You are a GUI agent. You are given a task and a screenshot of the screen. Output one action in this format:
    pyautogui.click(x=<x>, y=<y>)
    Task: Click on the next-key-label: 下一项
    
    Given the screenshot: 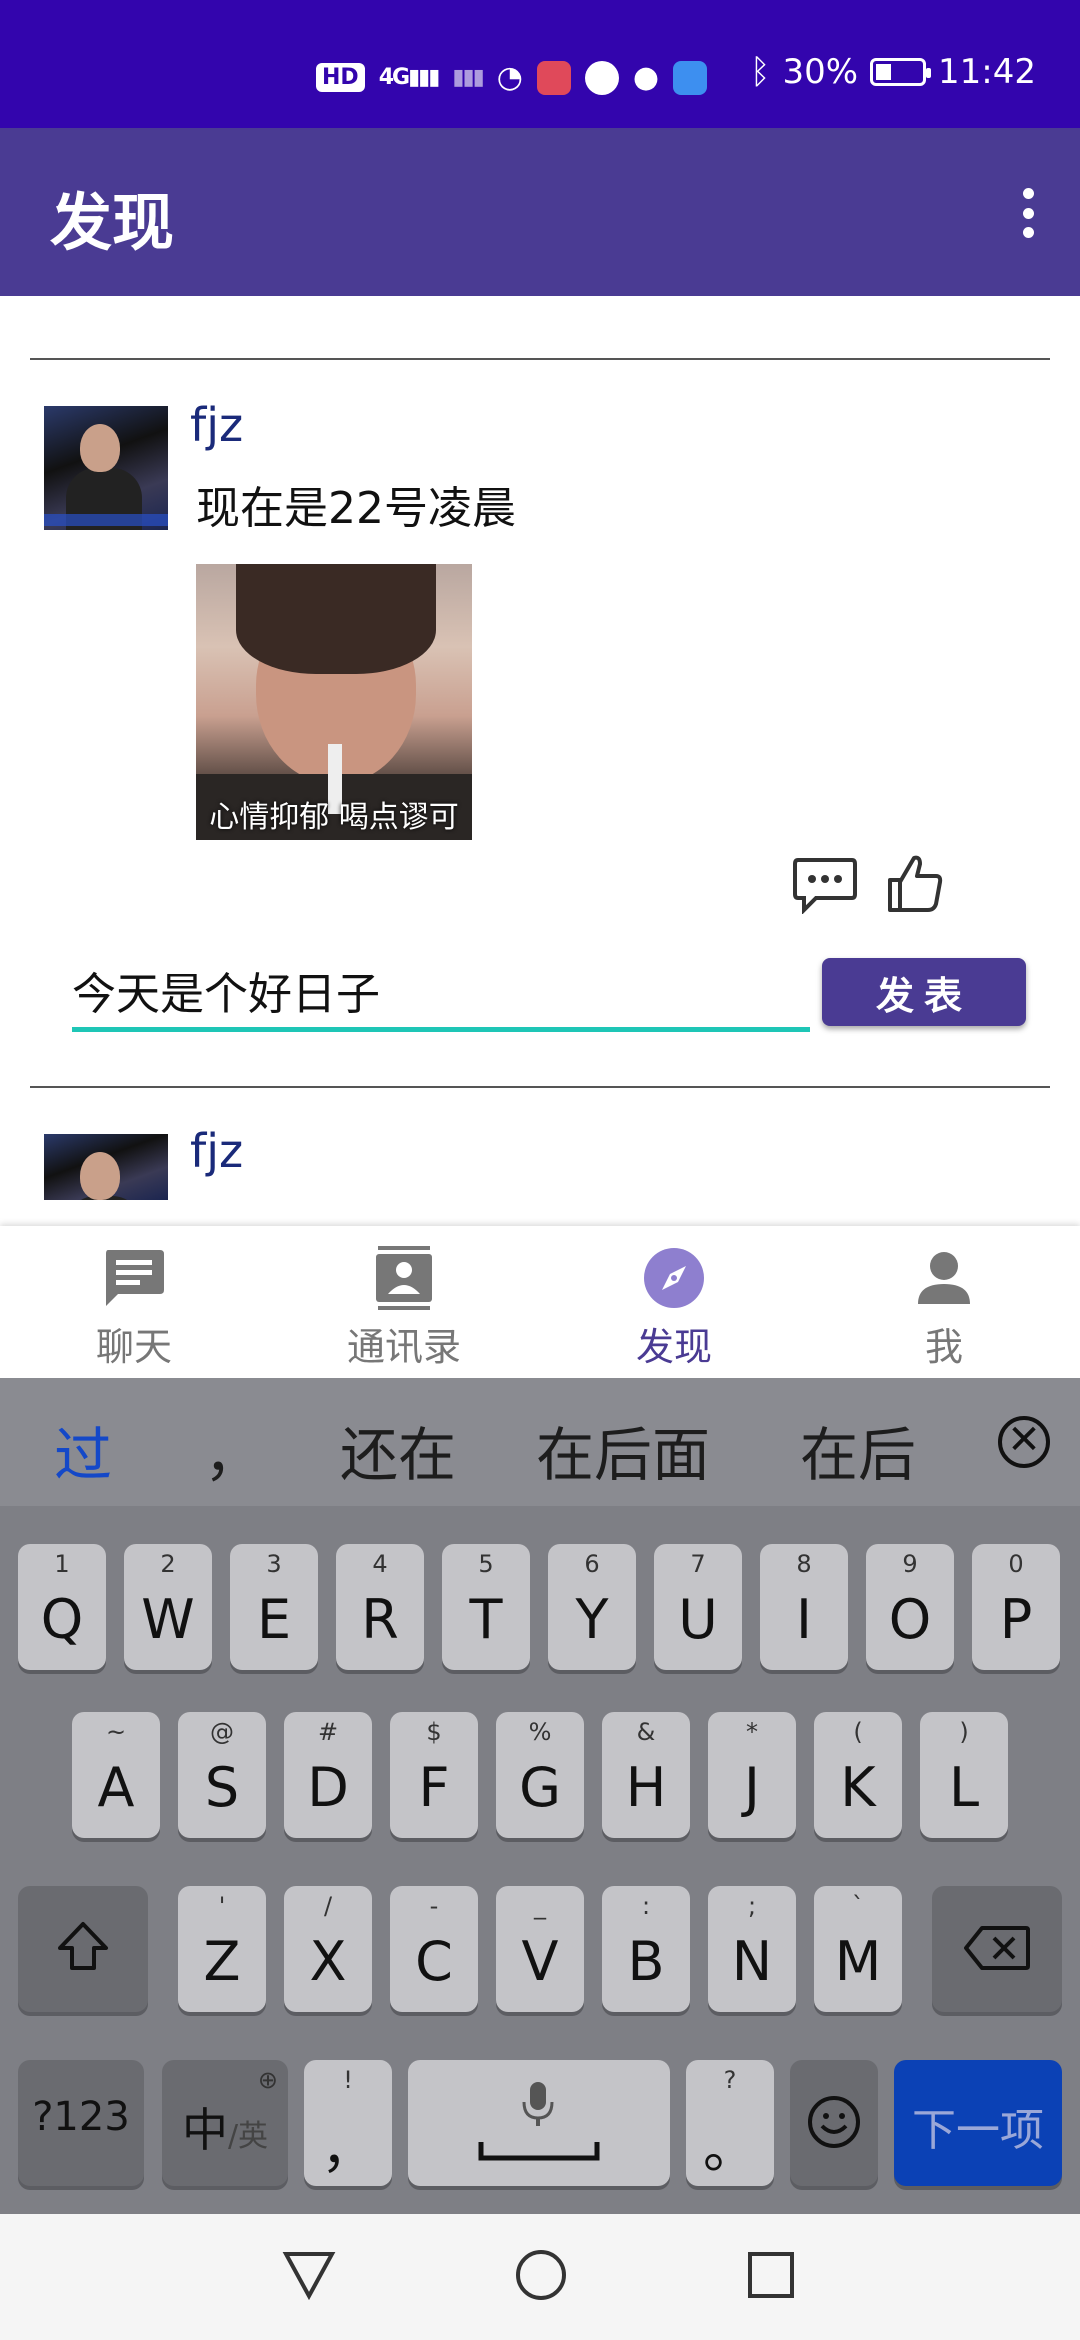 What is the action you would take?
    pyautogui.click(x=978, y=2130)
    